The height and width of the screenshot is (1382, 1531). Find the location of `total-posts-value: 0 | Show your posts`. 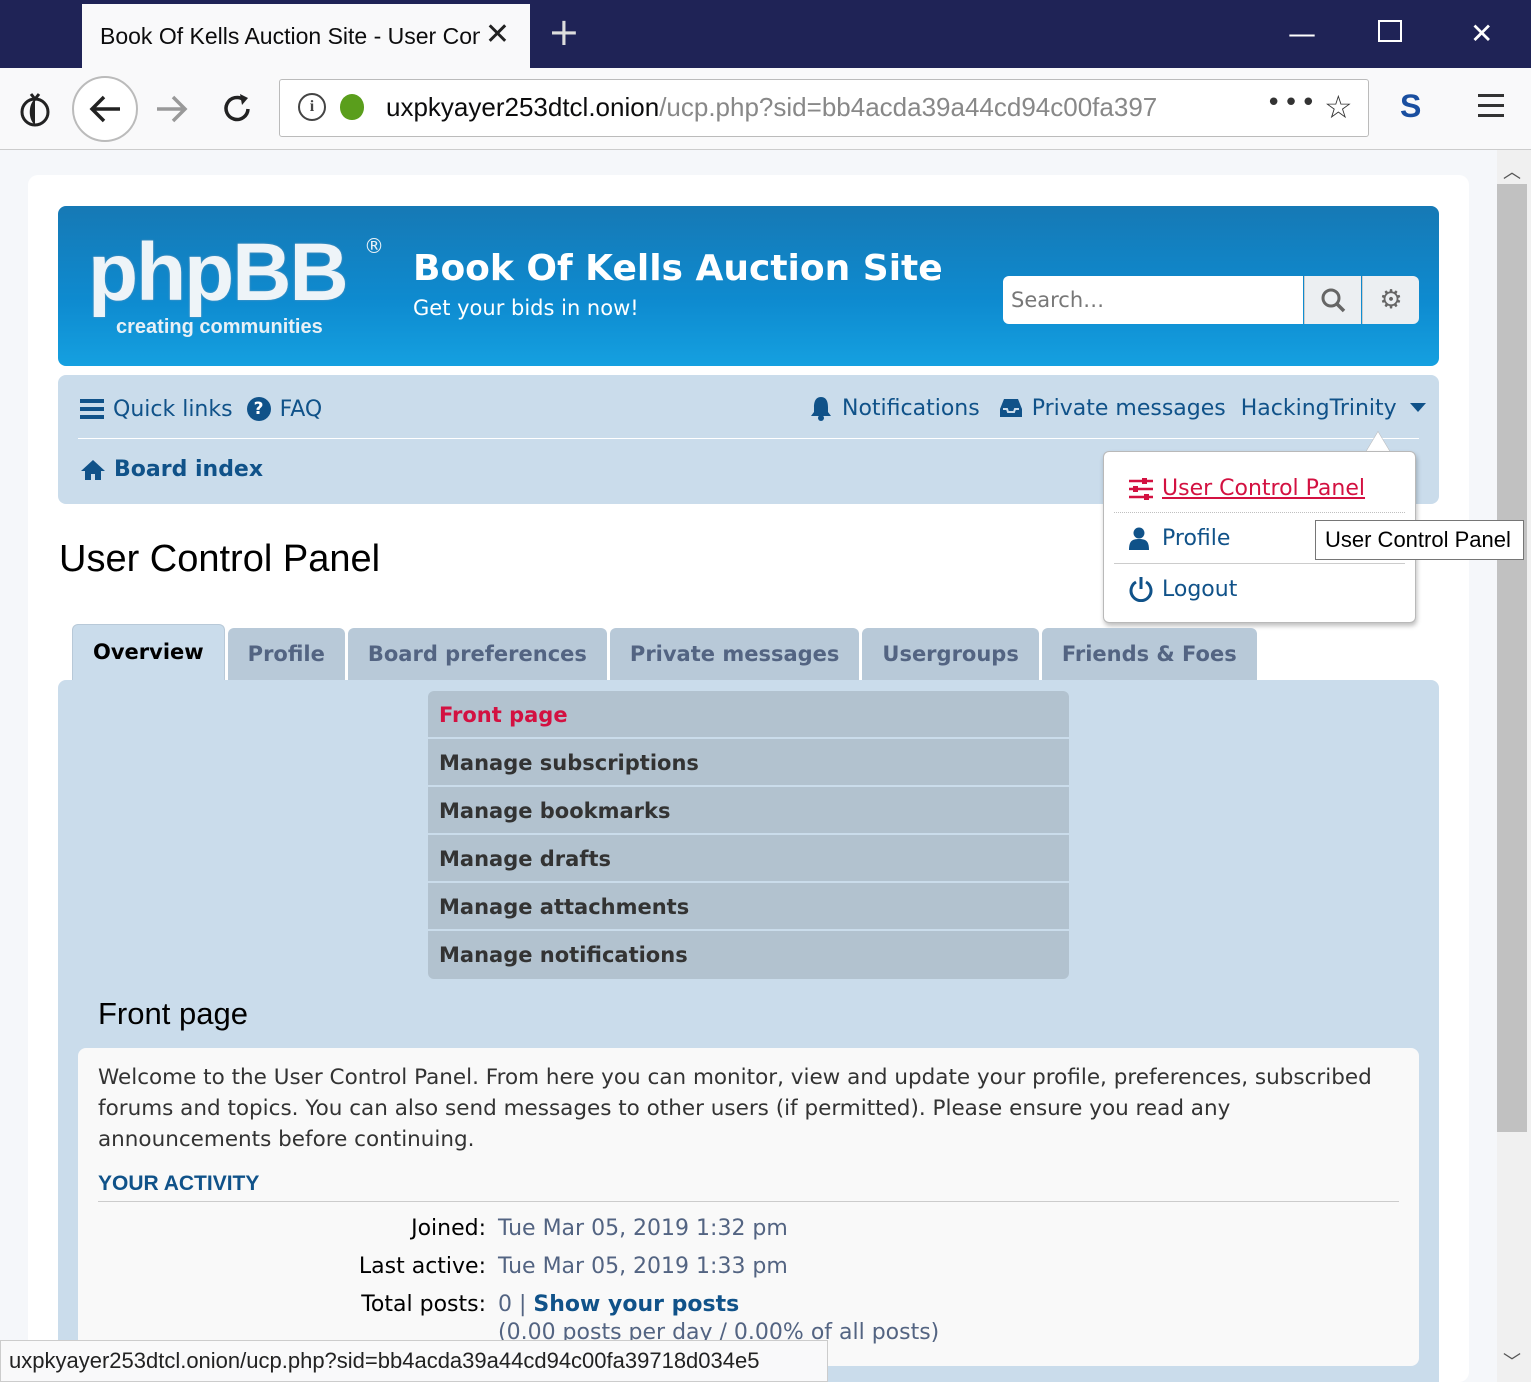

total-posts-value: 0 | Show your posts is located at coordinates (618, 1304).